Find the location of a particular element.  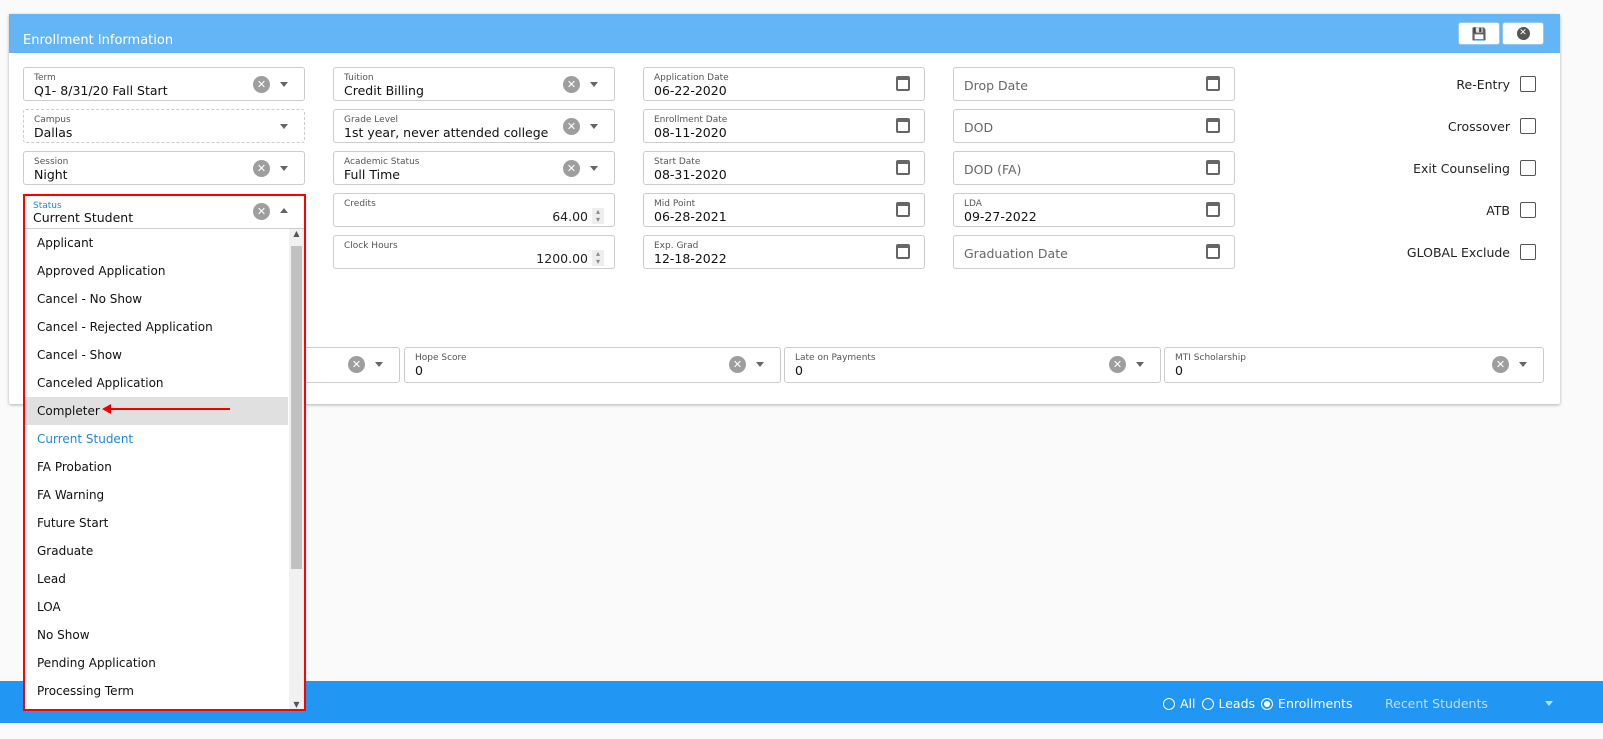

field-label: Exp. Grad is located at coordinates (676, 246).